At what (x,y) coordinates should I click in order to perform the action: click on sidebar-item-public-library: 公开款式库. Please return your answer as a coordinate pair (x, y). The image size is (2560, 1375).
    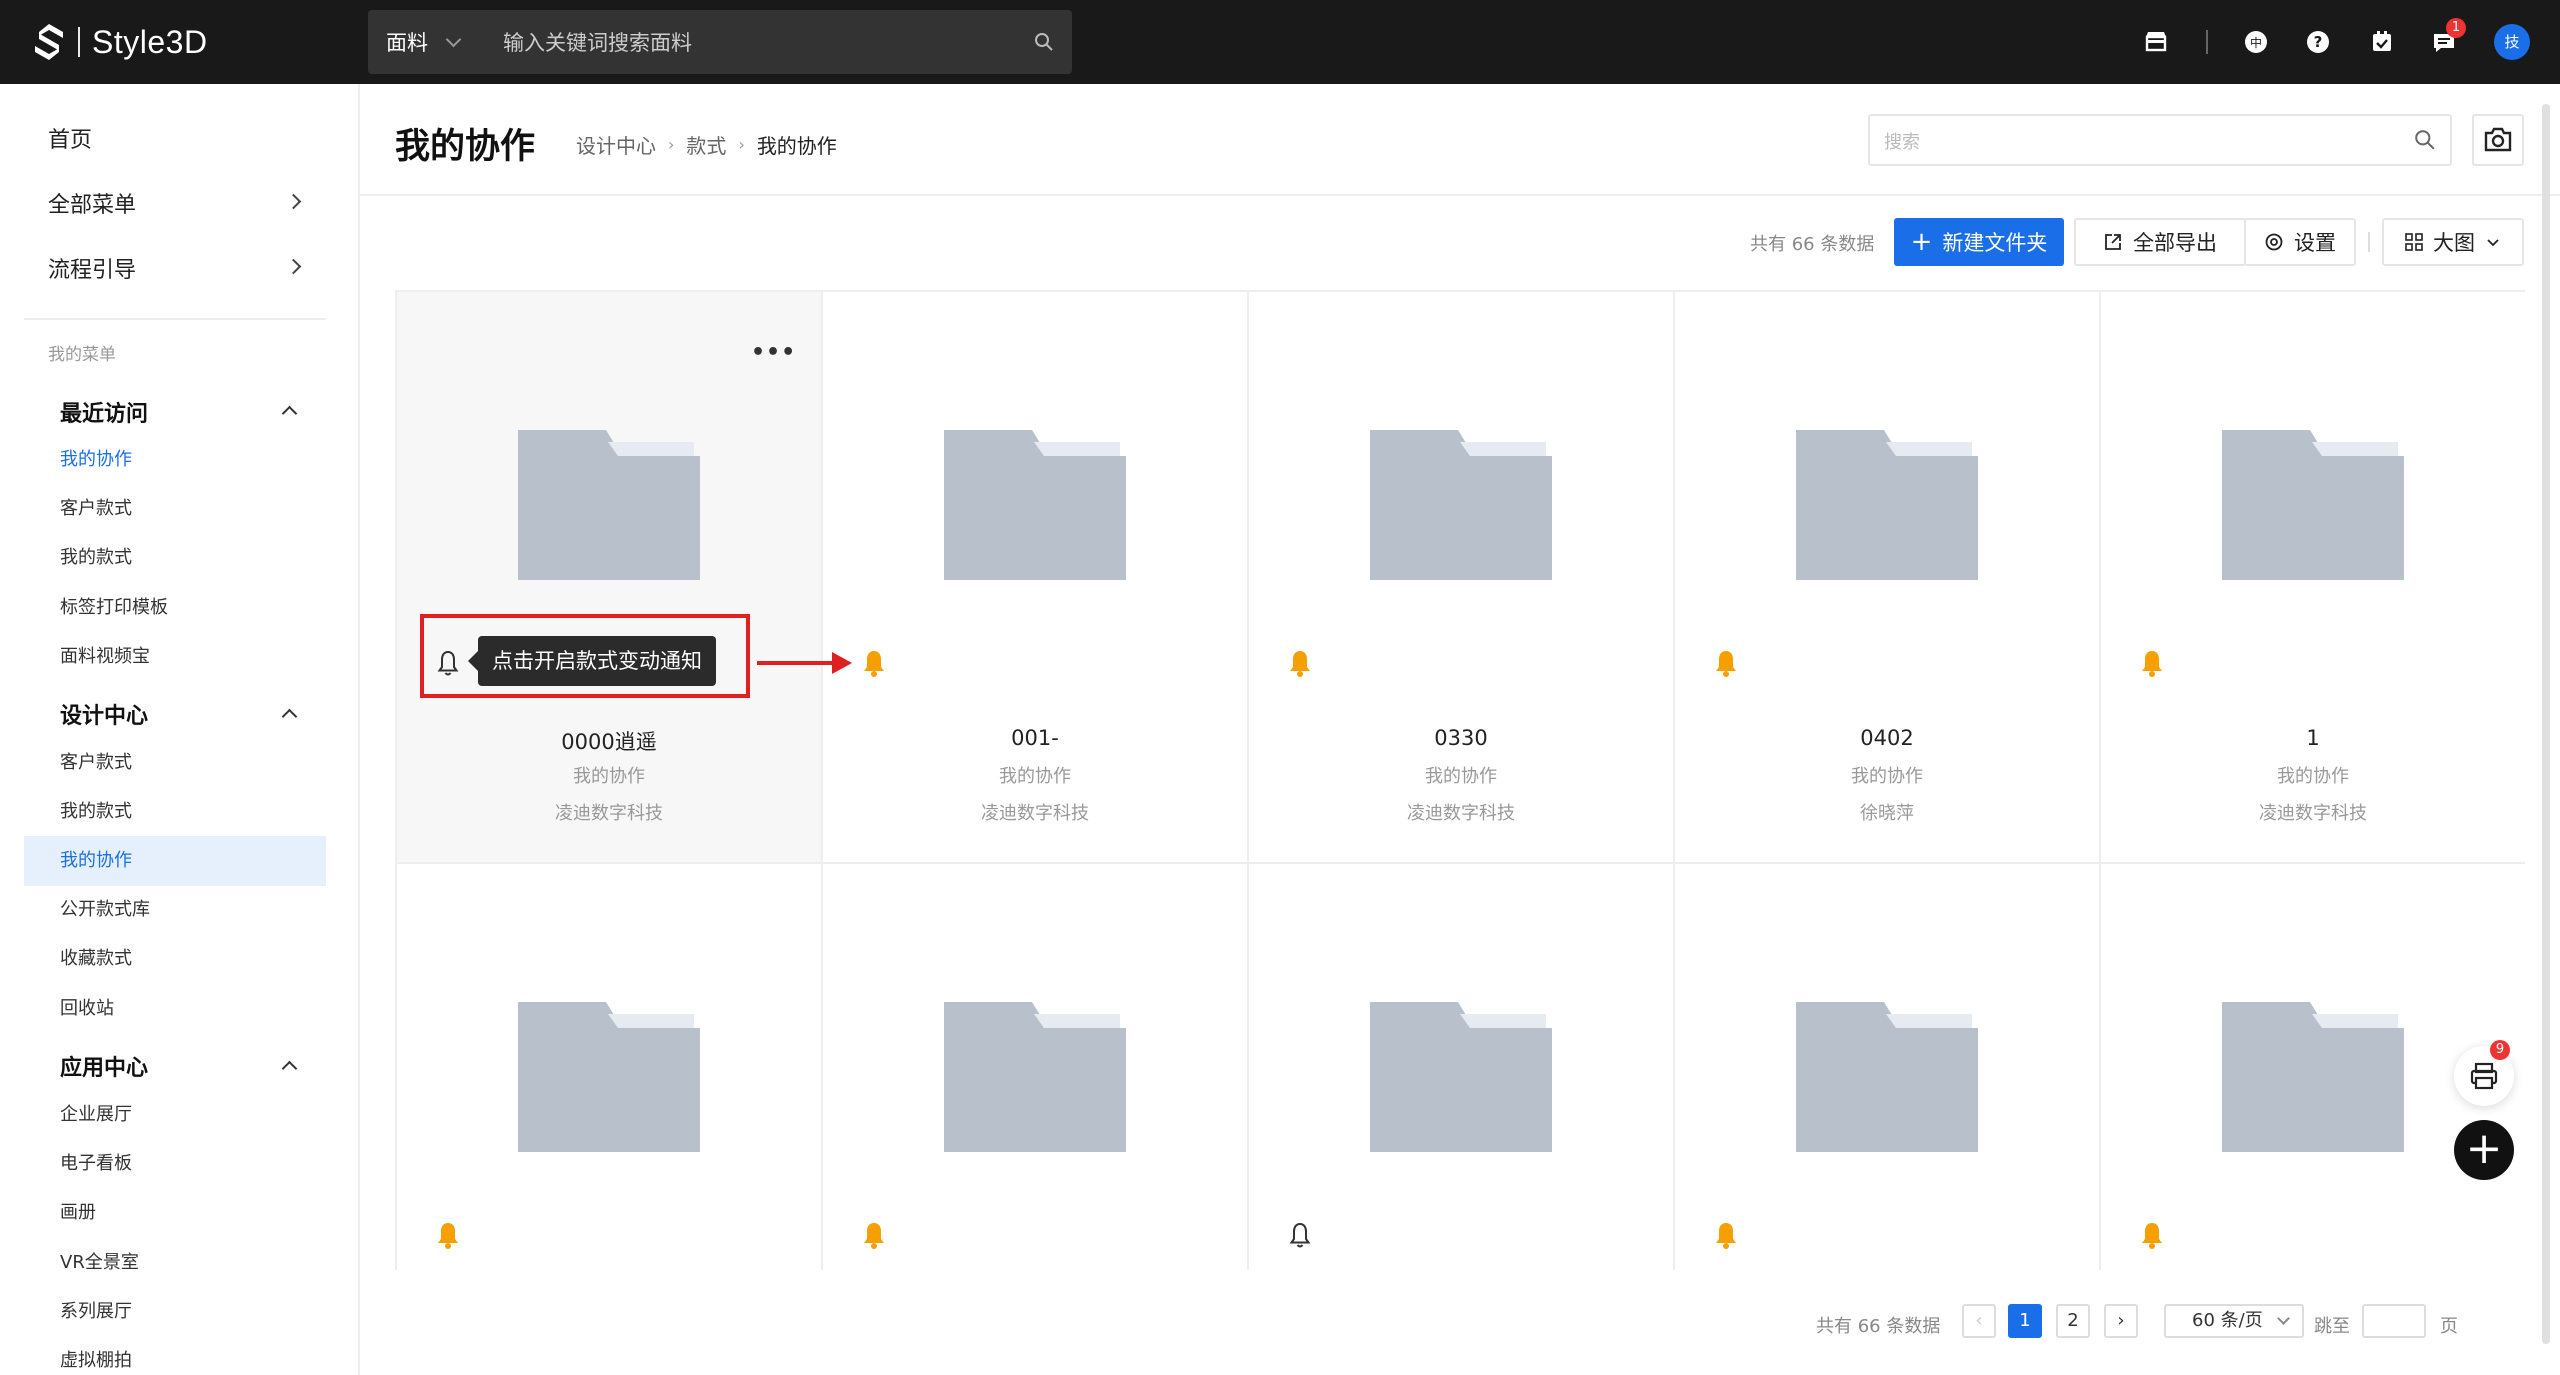
    Looking at the image, I should click on (105, 908).